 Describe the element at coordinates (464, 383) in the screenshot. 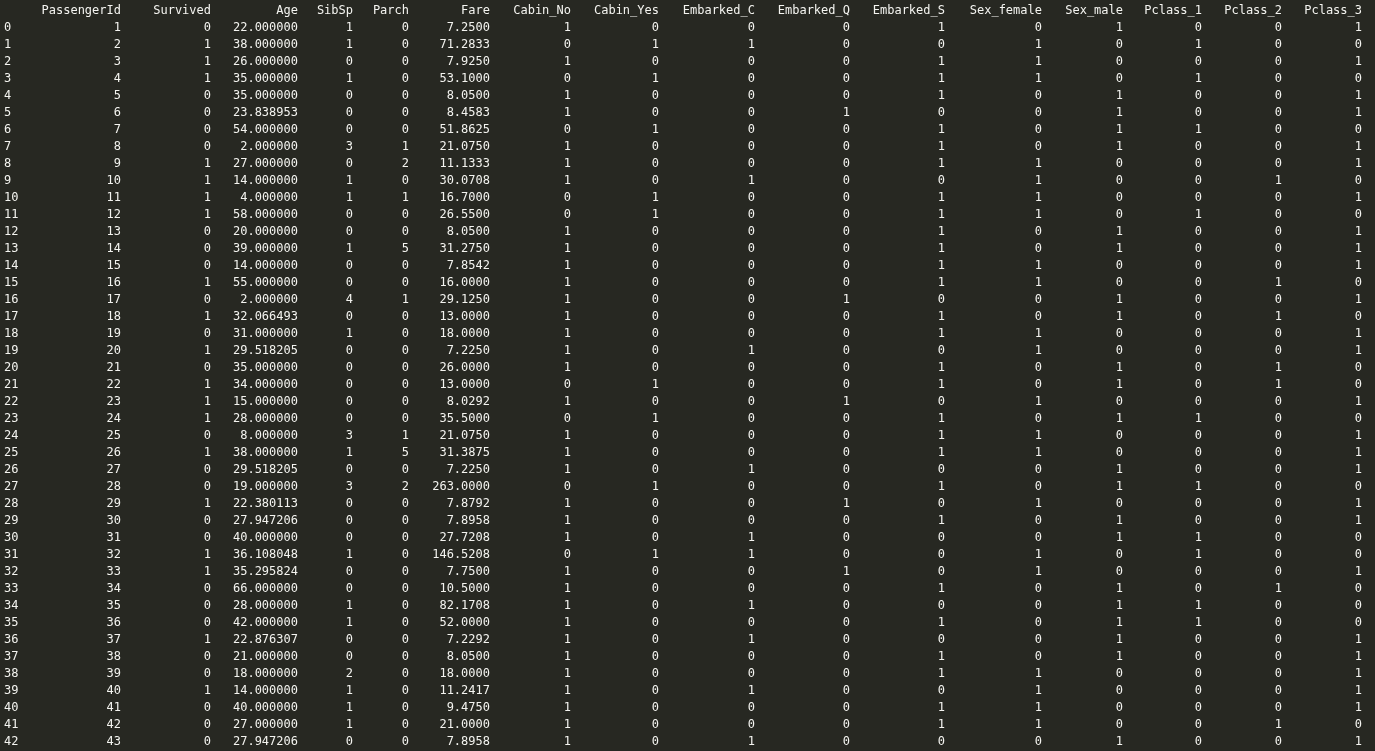

I see `table-cell: 13.0000` at that location.